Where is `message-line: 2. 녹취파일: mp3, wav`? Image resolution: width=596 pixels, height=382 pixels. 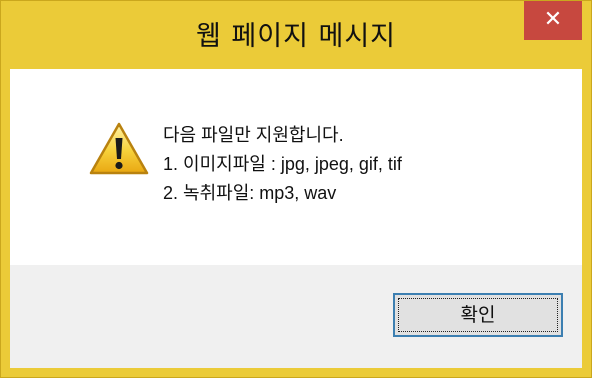 message-line: 2. 녹취파일: mp3, wav is located at coordinates (250, 193).